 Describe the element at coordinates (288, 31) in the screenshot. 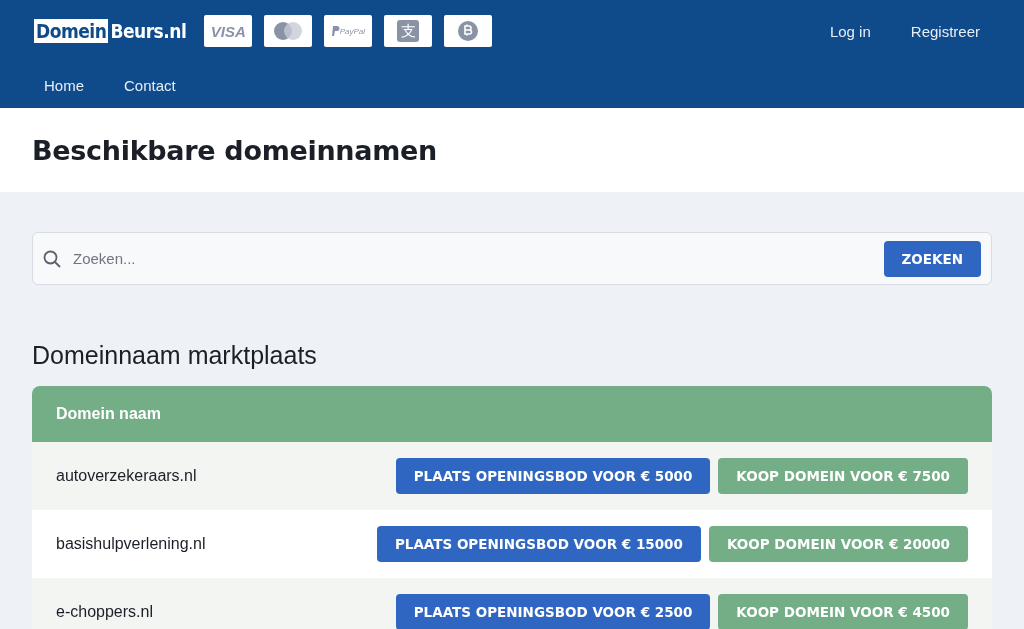

I see `card-circles-icon` at that location.